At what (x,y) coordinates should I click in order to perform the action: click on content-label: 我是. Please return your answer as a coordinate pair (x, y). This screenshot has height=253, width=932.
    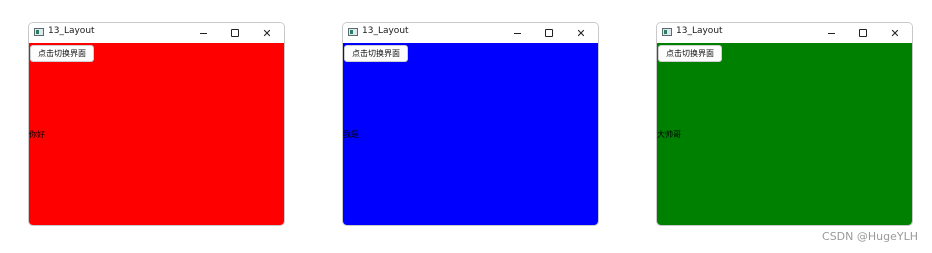
    Looking at the image, I should click on (351, 134).